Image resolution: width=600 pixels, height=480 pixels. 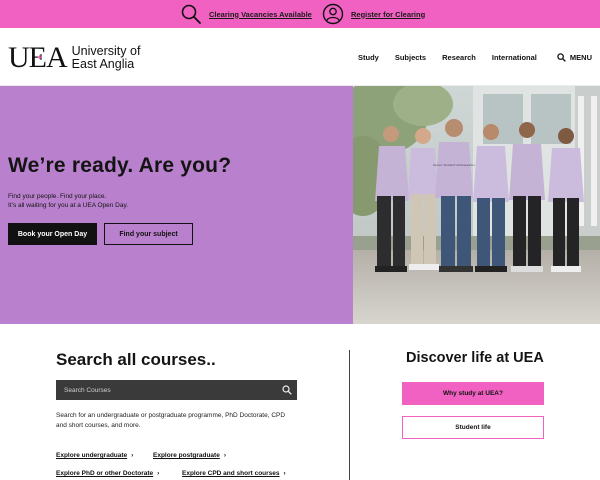 I want to click on explore-undergraduate-link: Explore undergraduate ›, so click(x=94, y=455).